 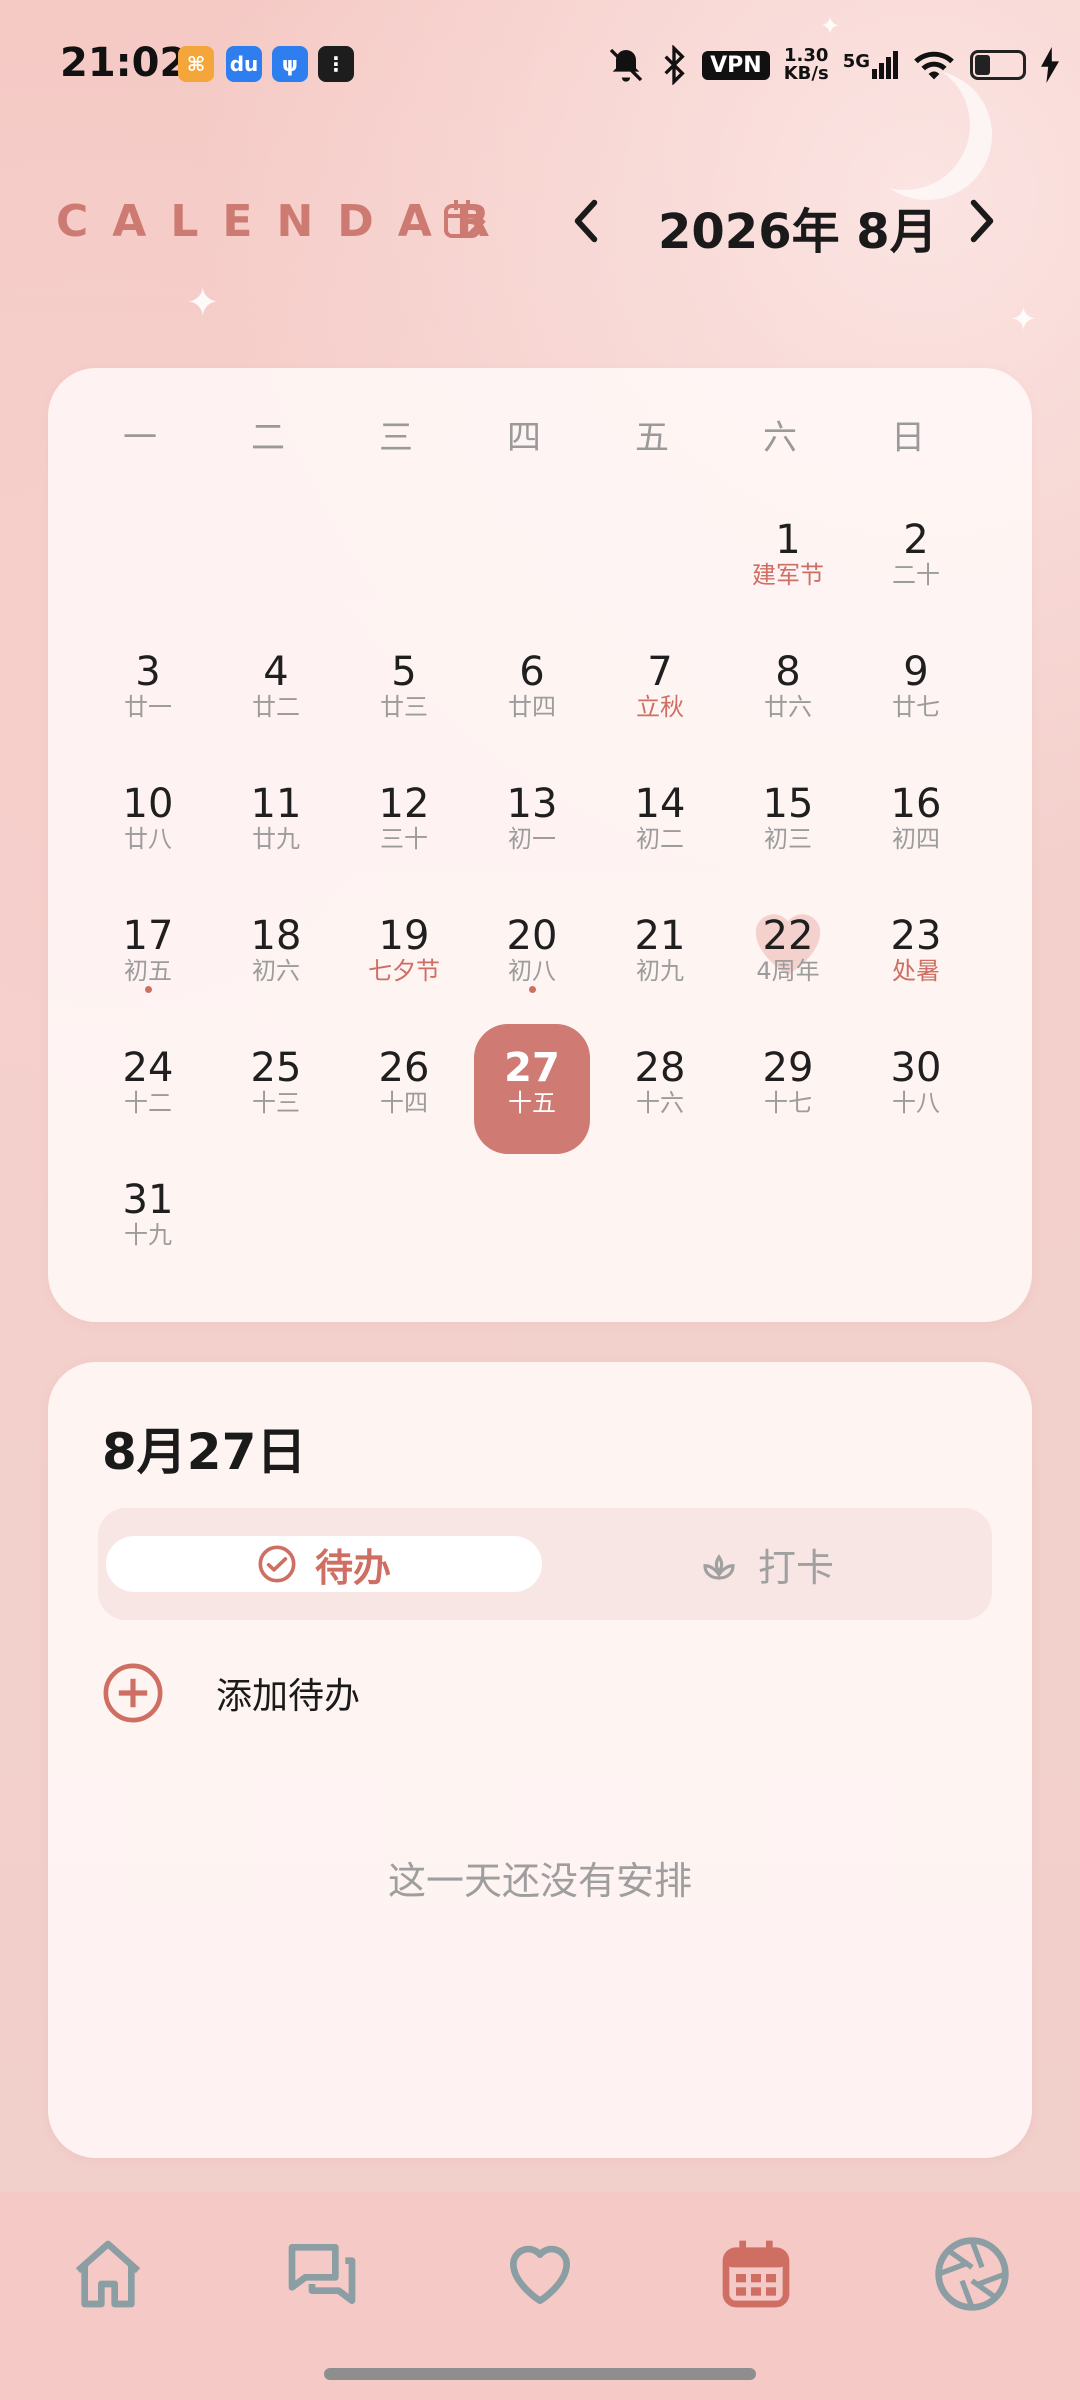 What do you see at coordinates (148, 936) in the screenshot?
I see `day-number: 17` at bounding box center [148, 936].